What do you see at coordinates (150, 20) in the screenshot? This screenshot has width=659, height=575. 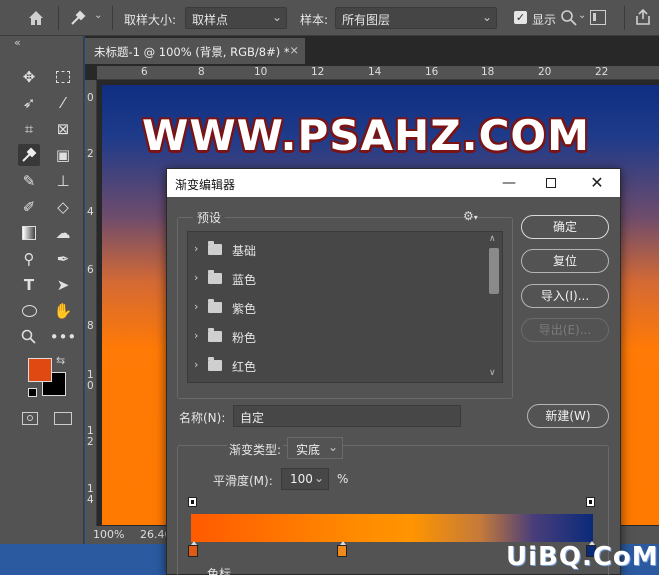 I see `sample-size-label: 取样大小:` at bounding box center [150, 20].